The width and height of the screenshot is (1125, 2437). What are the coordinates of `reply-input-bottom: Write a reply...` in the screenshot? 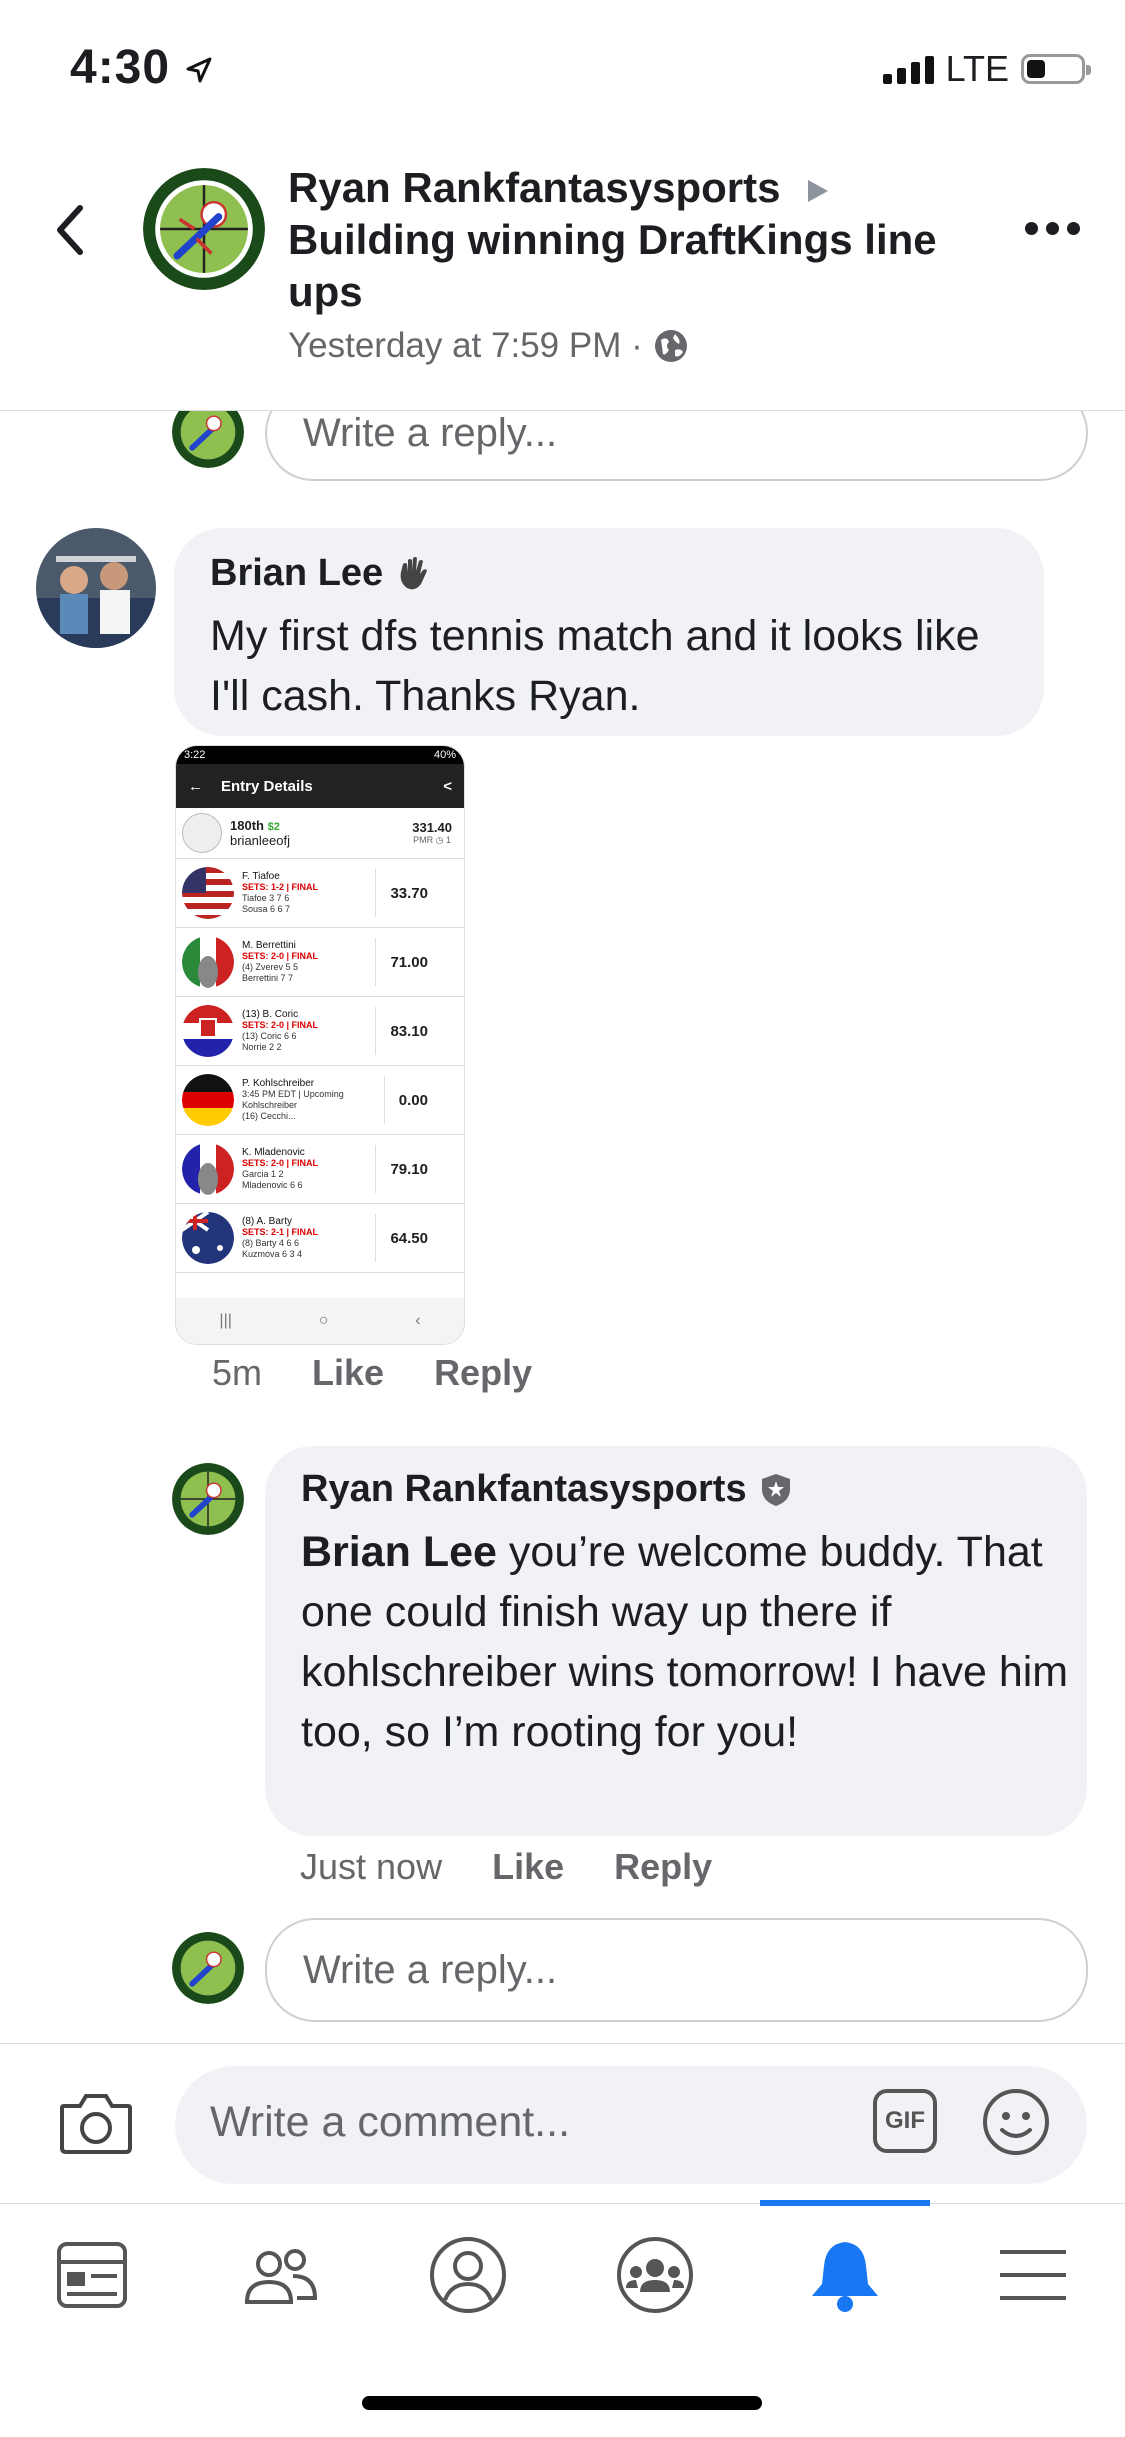 It's located at (676, 1970).